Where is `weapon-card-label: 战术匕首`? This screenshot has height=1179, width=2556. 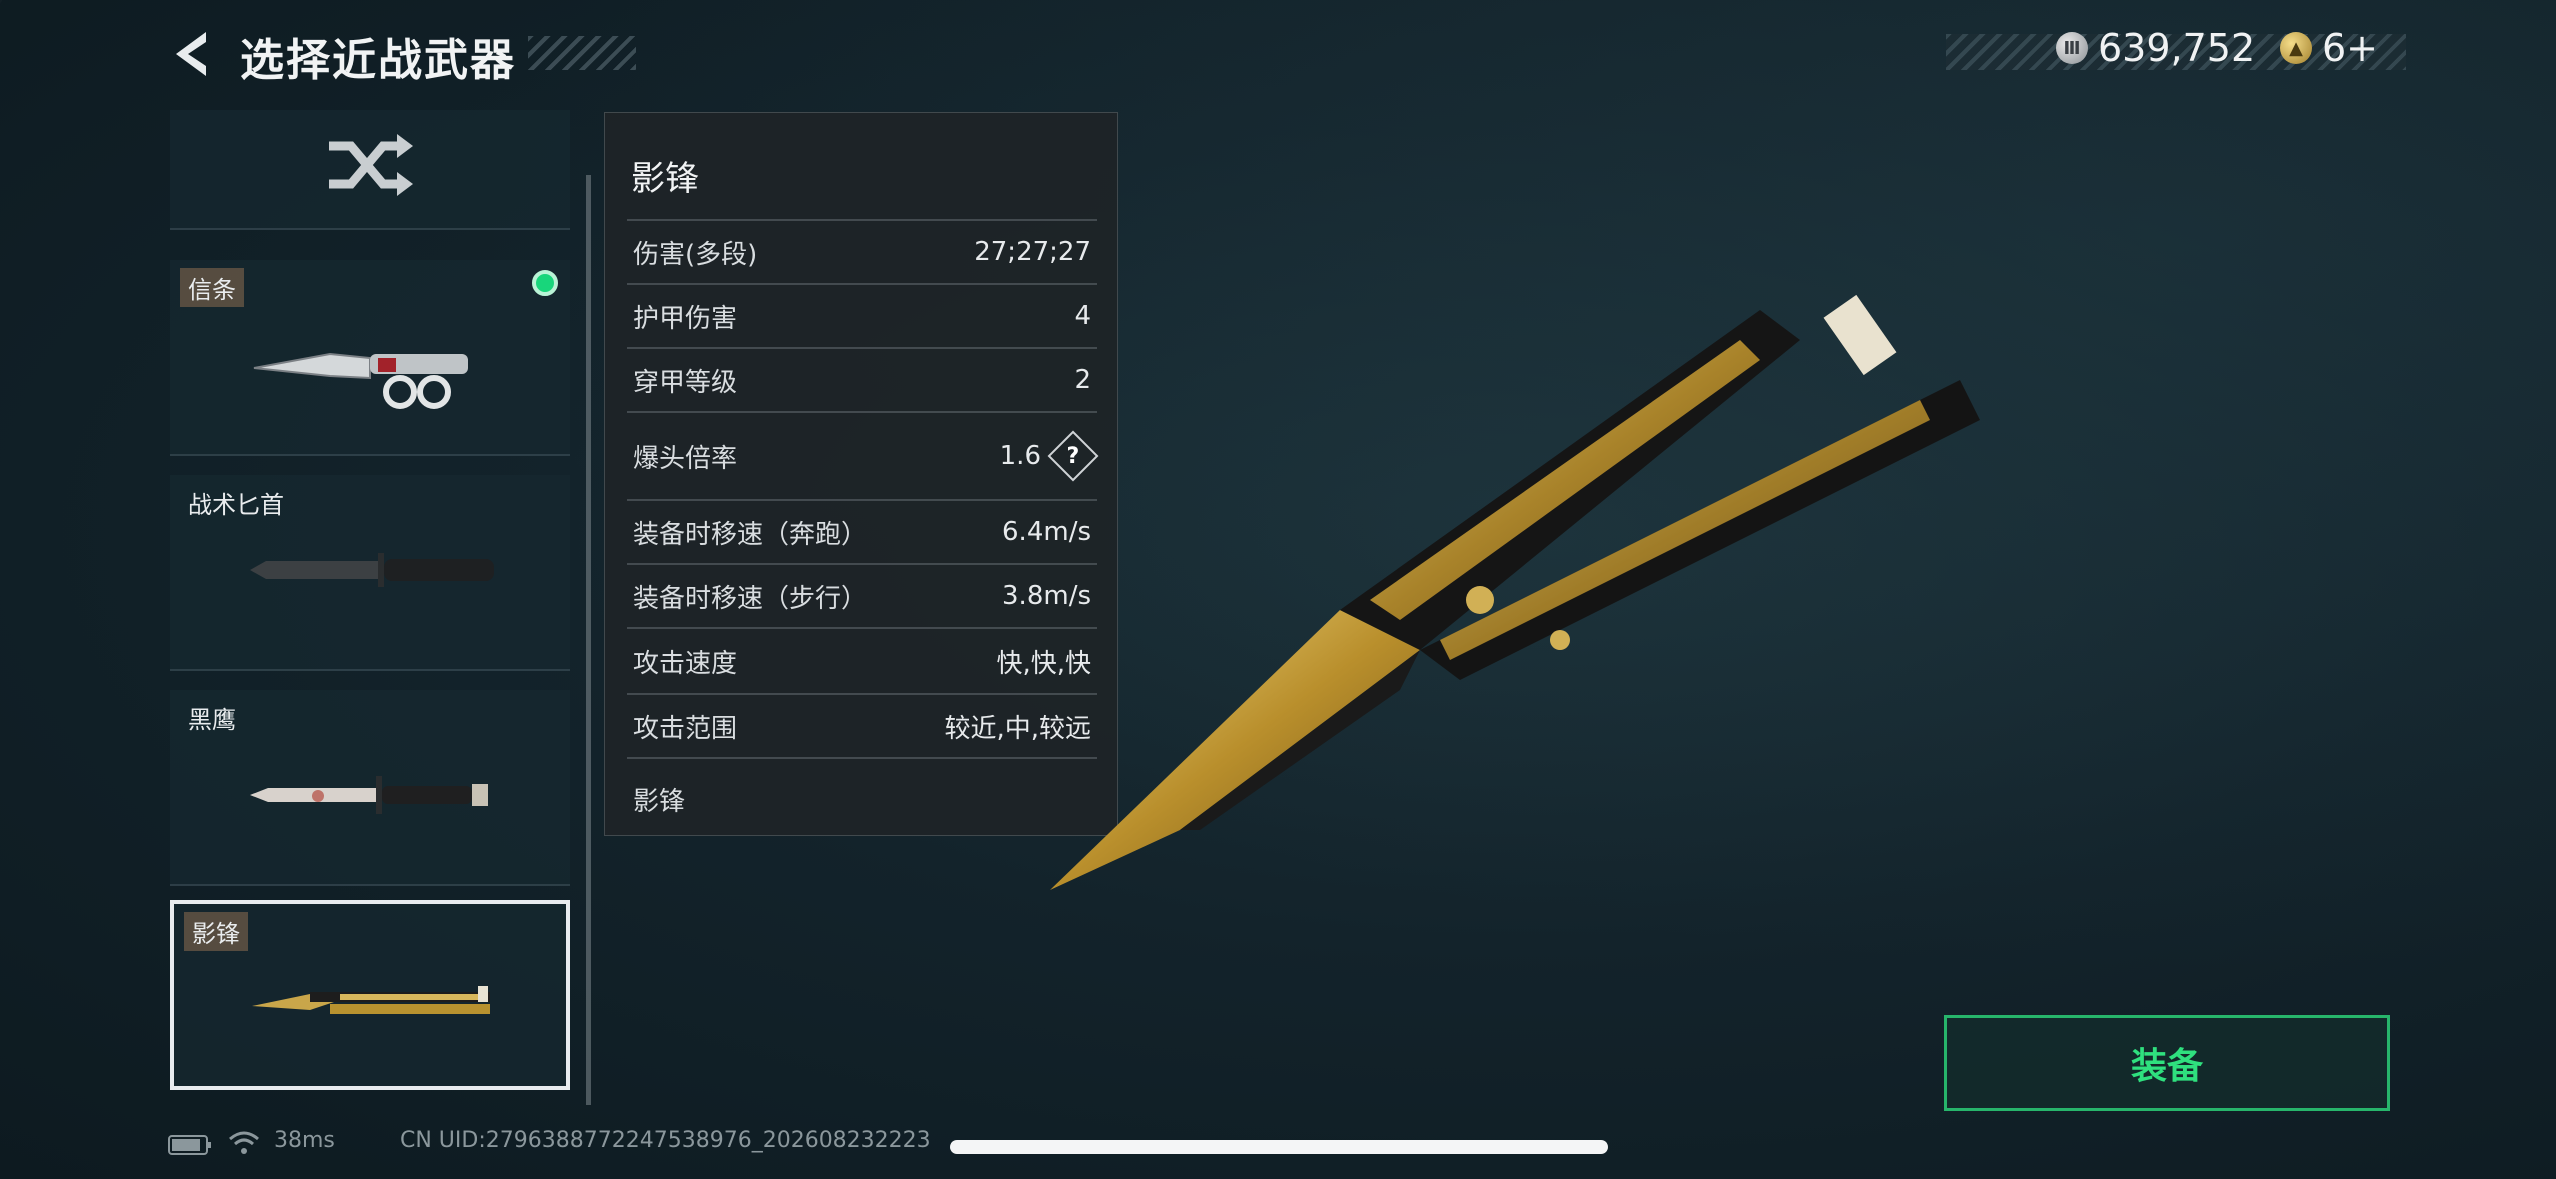 weapon-card-label: 战术匕首 is located at coordinates (236, 505).